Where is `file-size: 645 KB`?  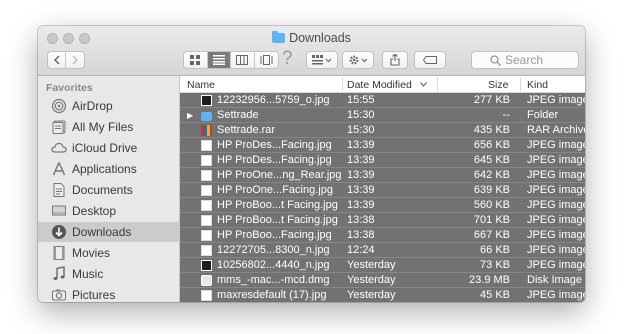 file-size: 645 KB is located at coordinates (491, 160).